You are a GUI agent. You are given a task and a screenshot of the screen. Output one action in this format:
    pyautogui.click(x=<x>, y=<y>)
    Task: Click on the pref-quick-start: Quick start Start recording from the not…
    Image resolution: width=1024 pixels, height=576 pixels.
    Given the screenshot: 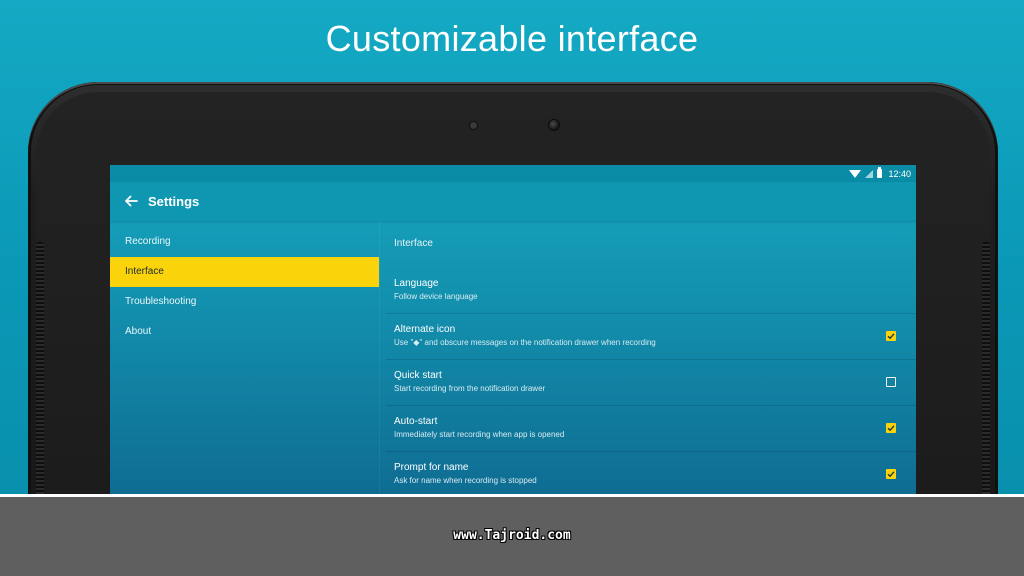 What is the action you would take?
    pyautogui.click(x=648, y=382)
    